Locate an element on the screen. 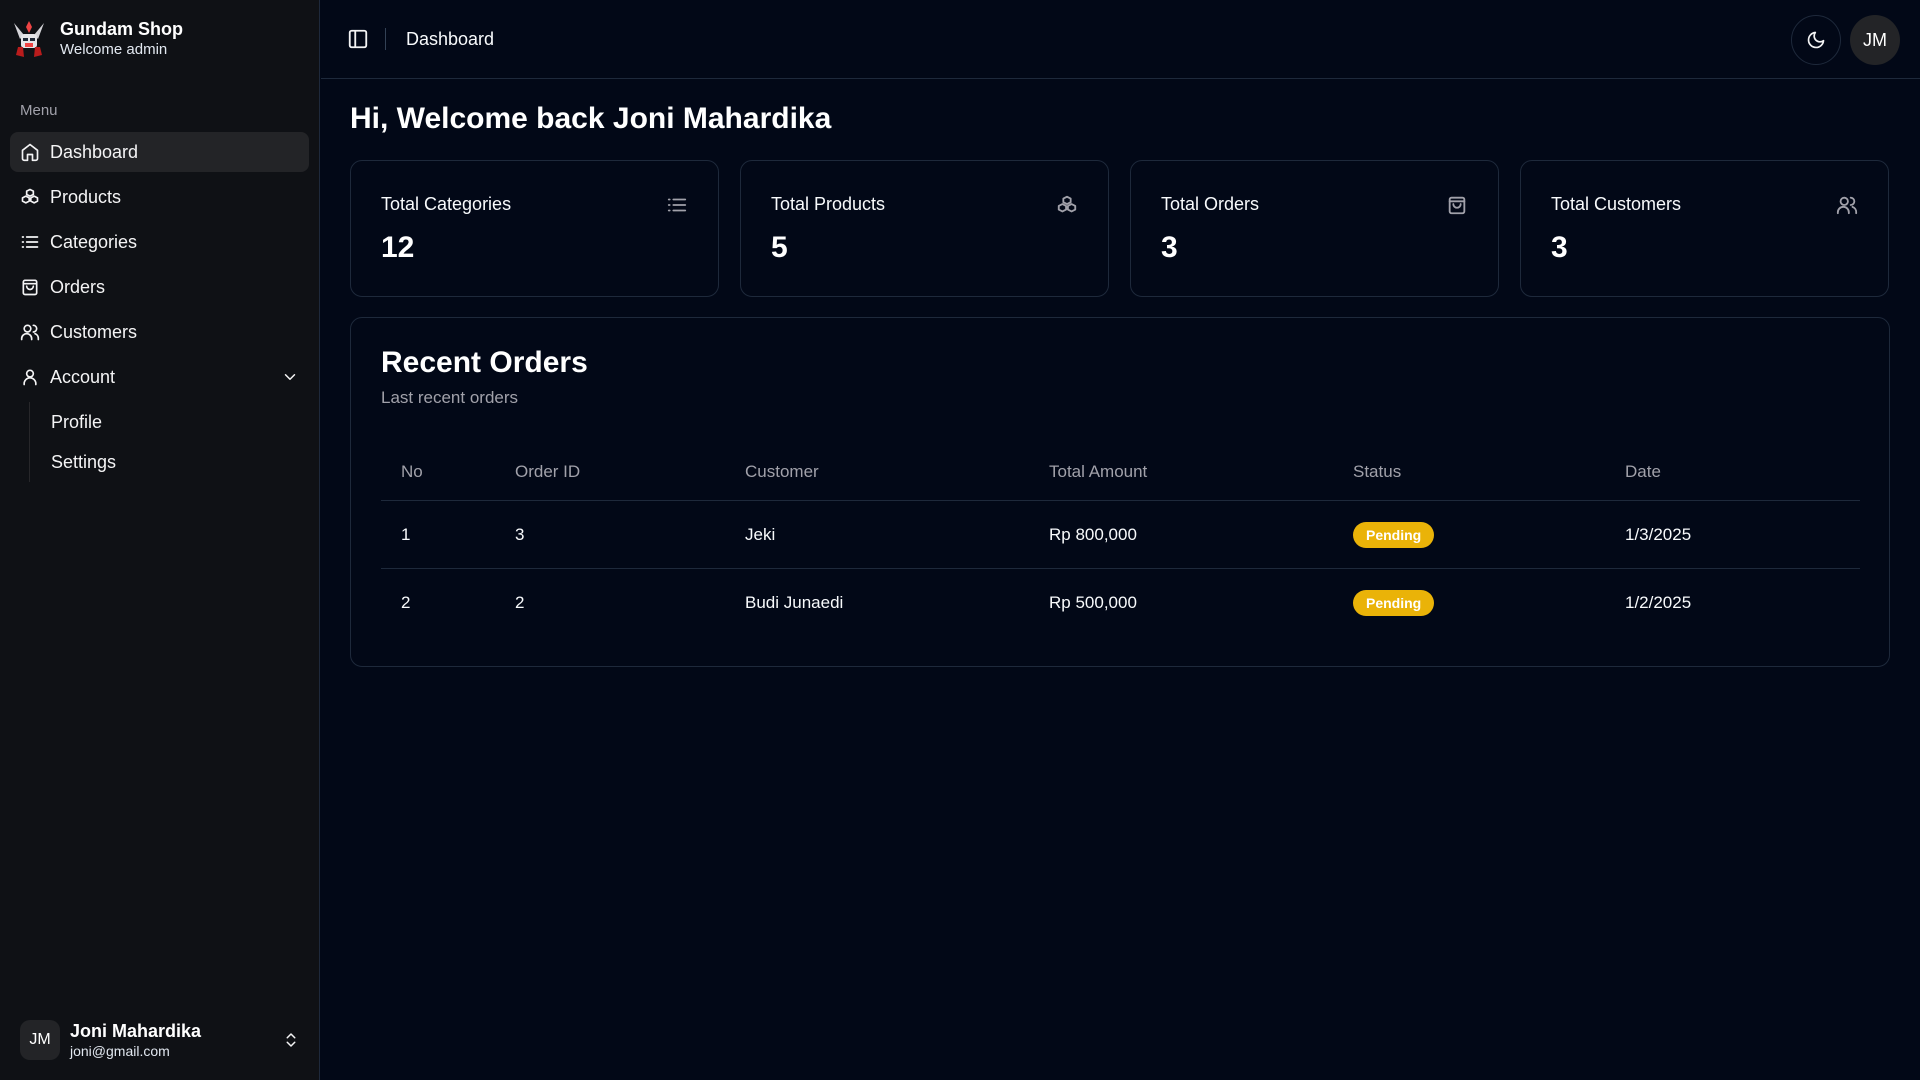 The width and height of the screenshot is (1920, 1080). sidebar-item-label: Account is located at coordinates (83, 376).